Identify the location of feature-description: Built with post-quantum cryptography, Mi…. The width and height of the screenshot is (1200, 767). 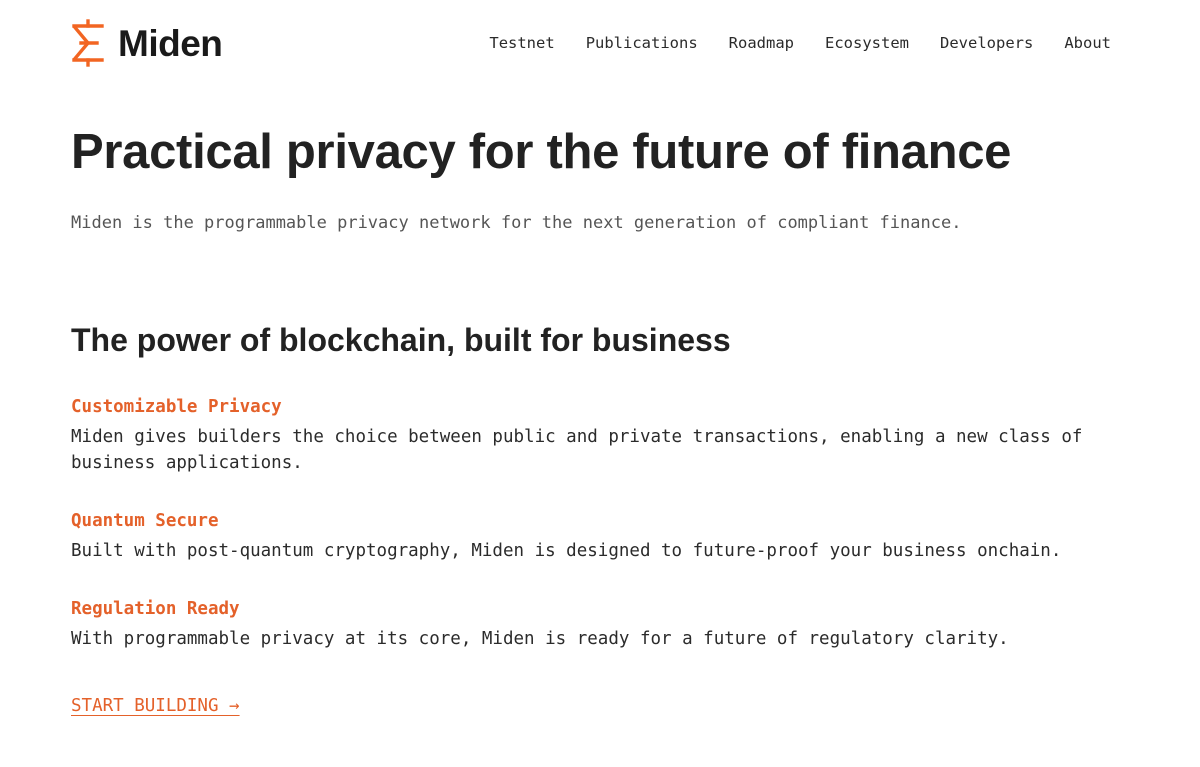
(566, 551).